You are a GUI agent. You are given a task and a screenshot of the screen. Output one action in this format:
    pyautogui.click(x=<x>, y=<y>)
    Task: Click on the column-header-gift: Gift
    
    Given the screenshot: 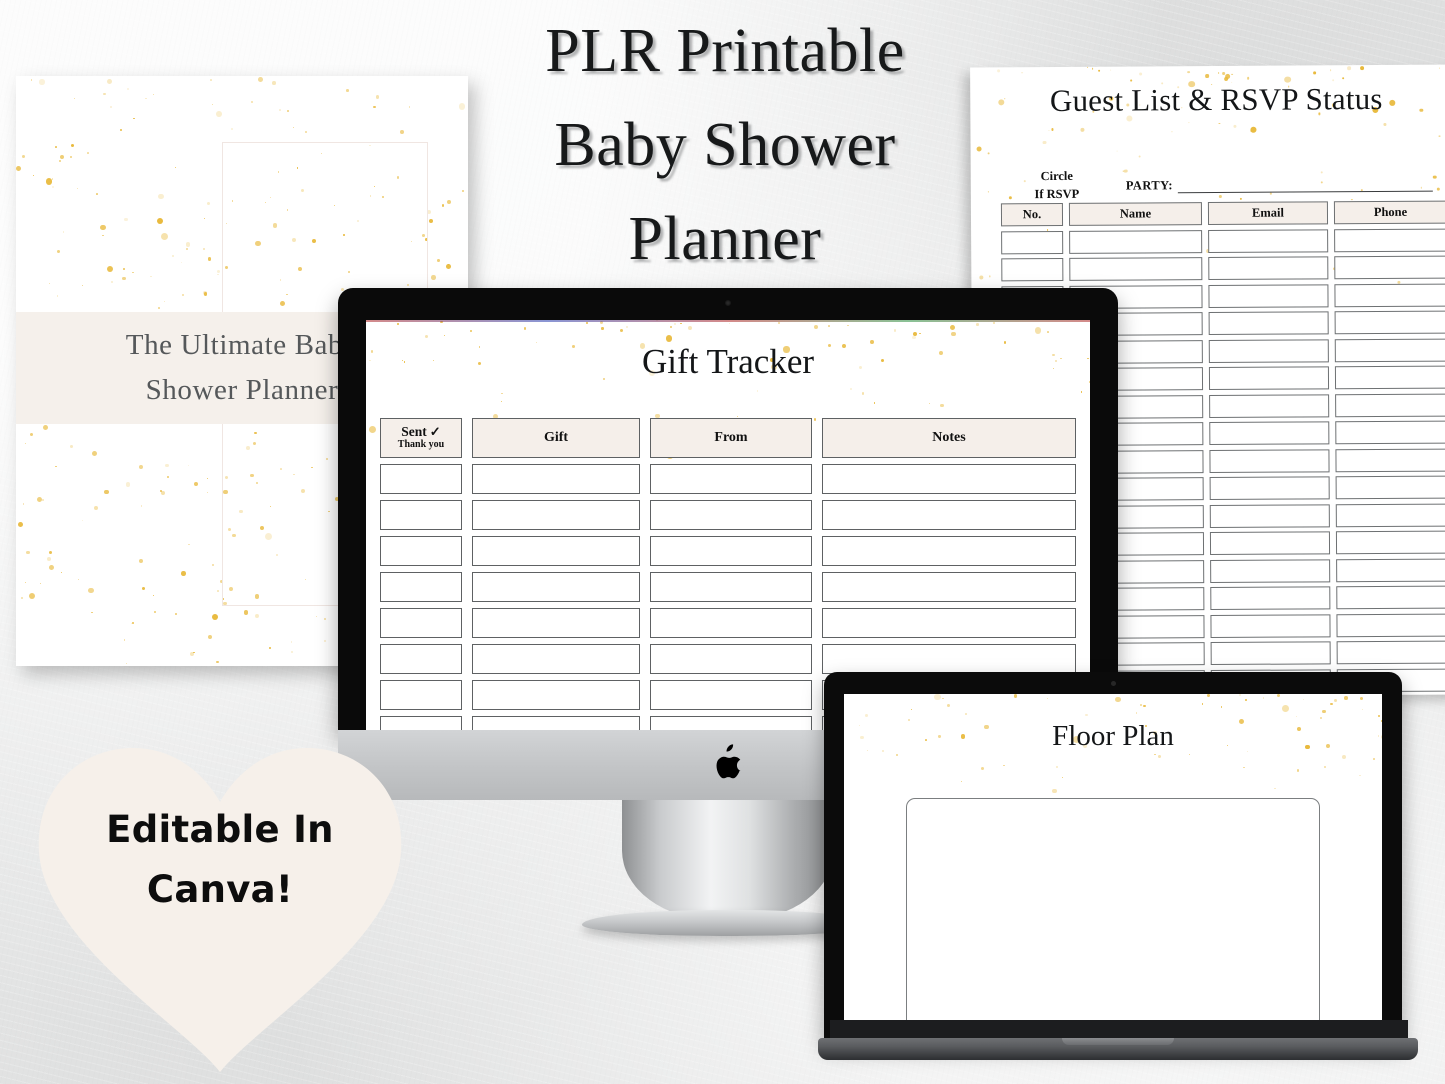 What is the action you would take?
    pyautogui.click(x=556, y=438)
    